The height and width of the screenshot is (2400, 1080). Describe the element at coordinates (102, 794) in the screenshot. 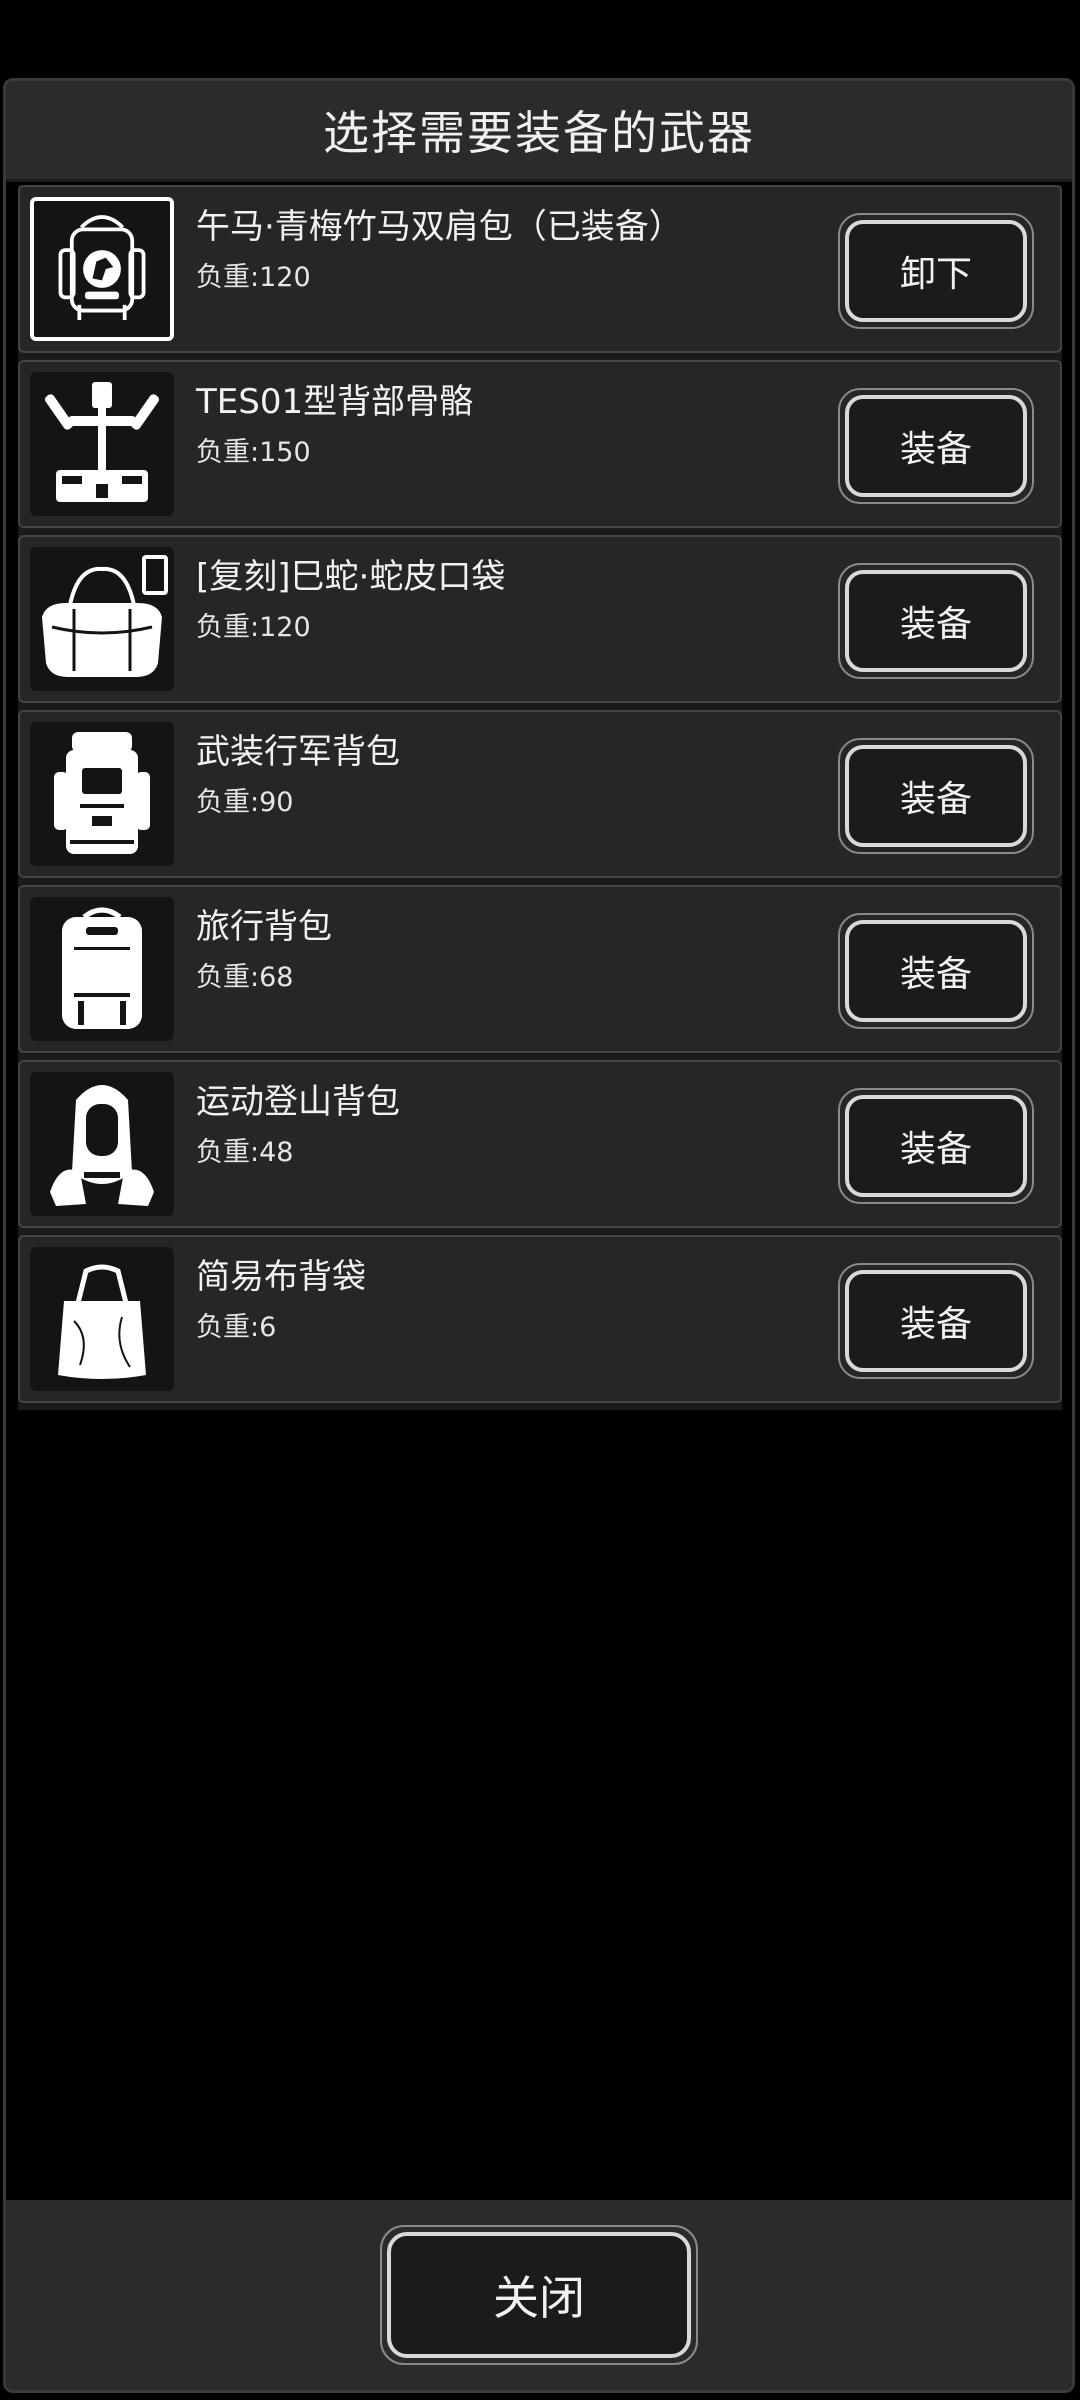

I see `military-backpack-icon` at that location.